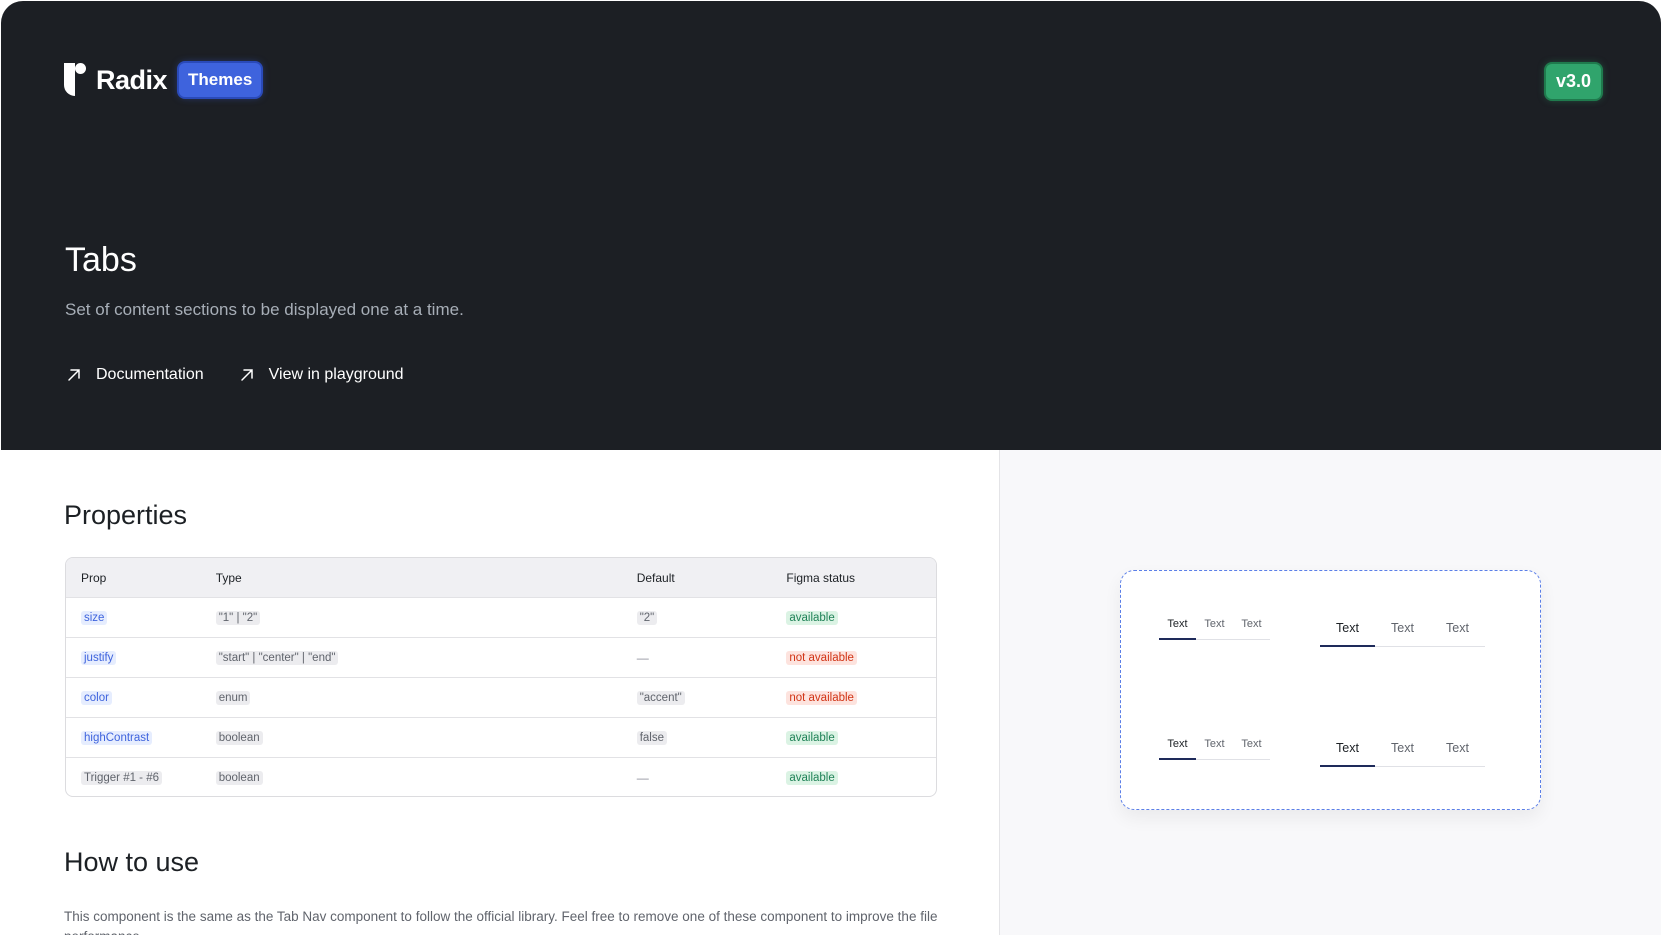 The image size is (1662, 935). Describe the element at coordinates (94, 618) in the screenshot. I see `prop-name: size` at that location.